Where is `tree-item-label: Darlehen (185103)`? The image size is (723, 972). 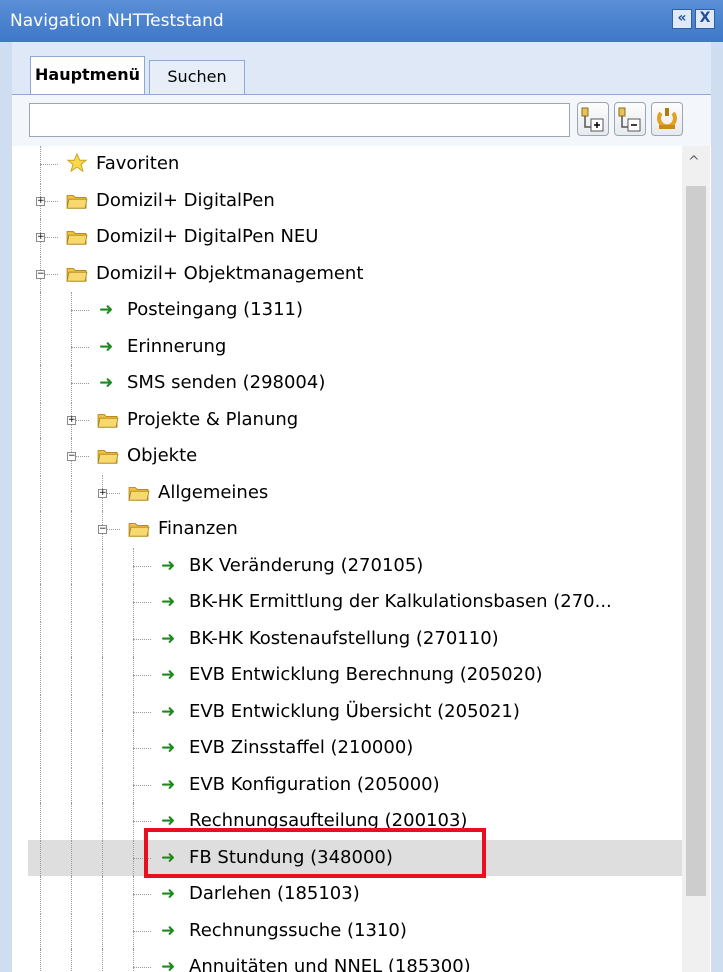 tree-item-label: Darlehen (185103) is located at coordinates (274, 893).